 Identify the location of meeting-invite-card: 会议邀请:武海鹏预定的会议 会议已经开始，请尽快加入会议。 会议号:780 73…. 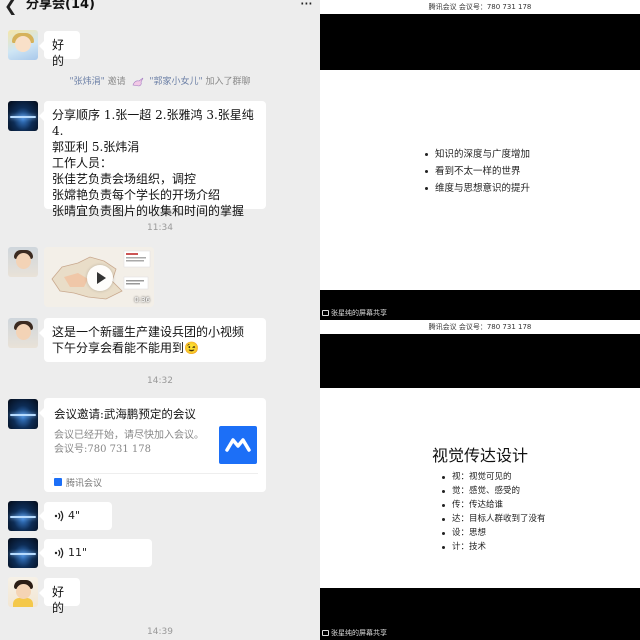
(152, 445).